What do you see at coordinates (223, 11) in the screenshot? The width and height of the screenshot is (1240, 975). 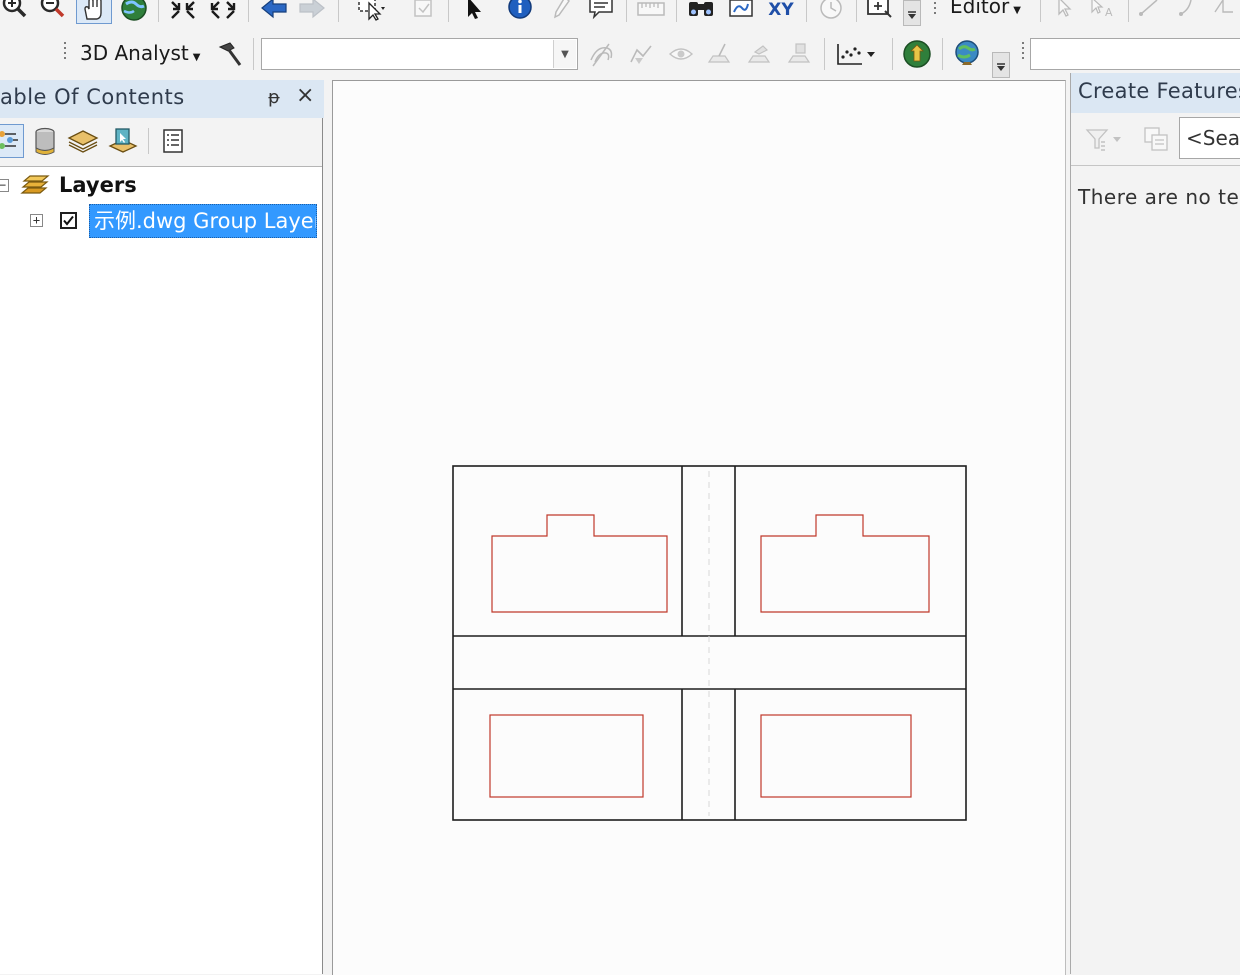 I see `fixed-zoom-out-icon` at bounding box center [223, 11].